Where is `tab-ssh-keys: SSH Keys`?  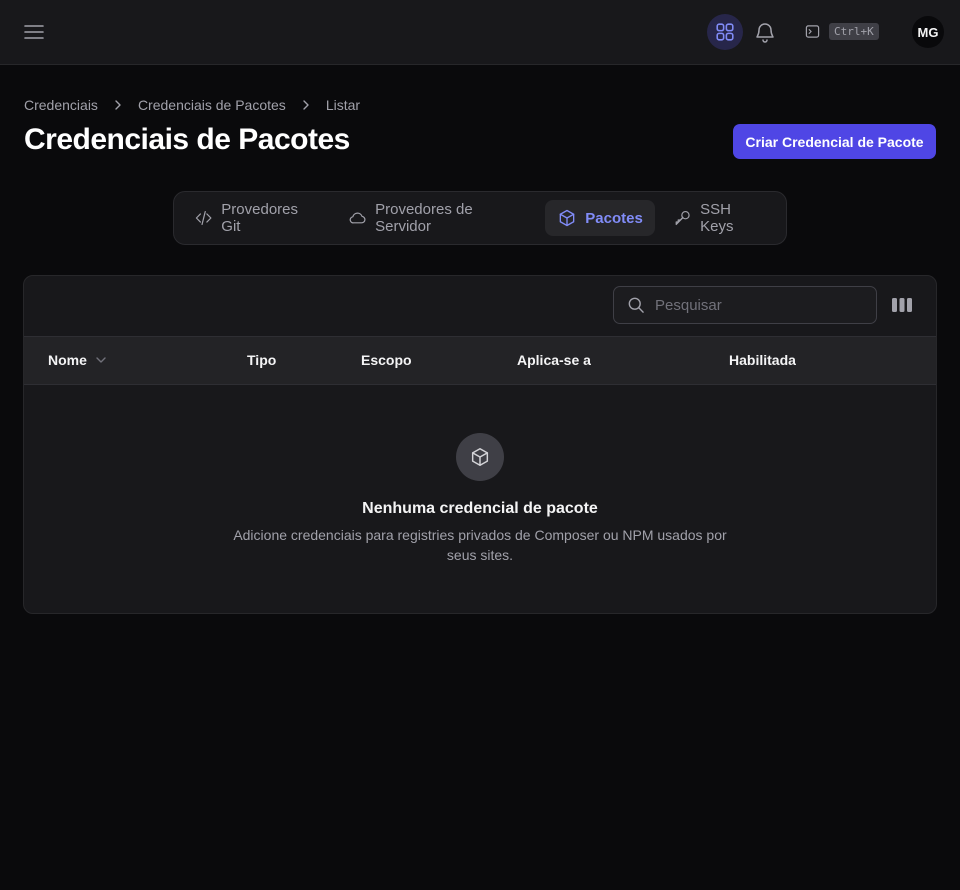 tab-ssh-keys: SSH Keys is located at coordinates (719, 218).